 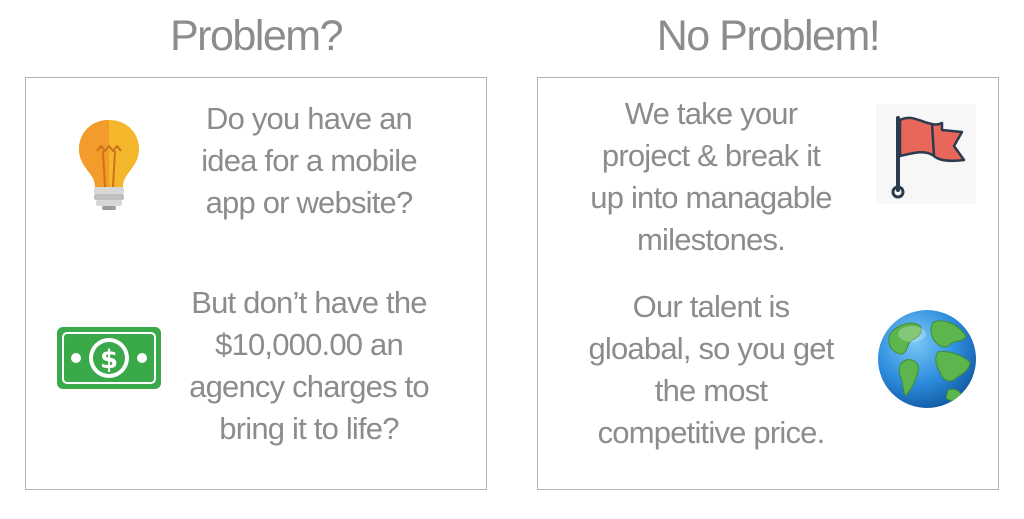 I want to click on problem-title: Problem?, so click(x=256, y=36).